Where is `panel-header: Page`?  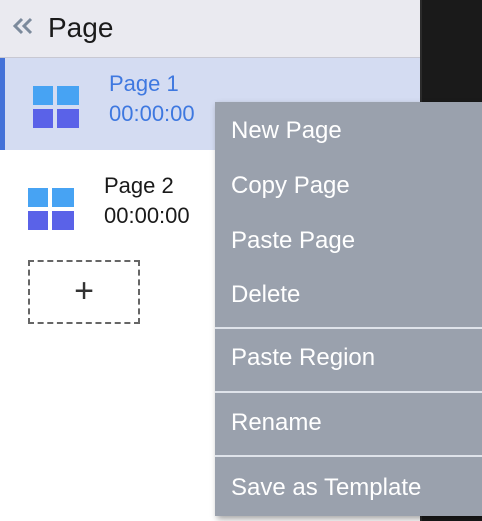
panel-header: Page is located at coordinates (210, 29).